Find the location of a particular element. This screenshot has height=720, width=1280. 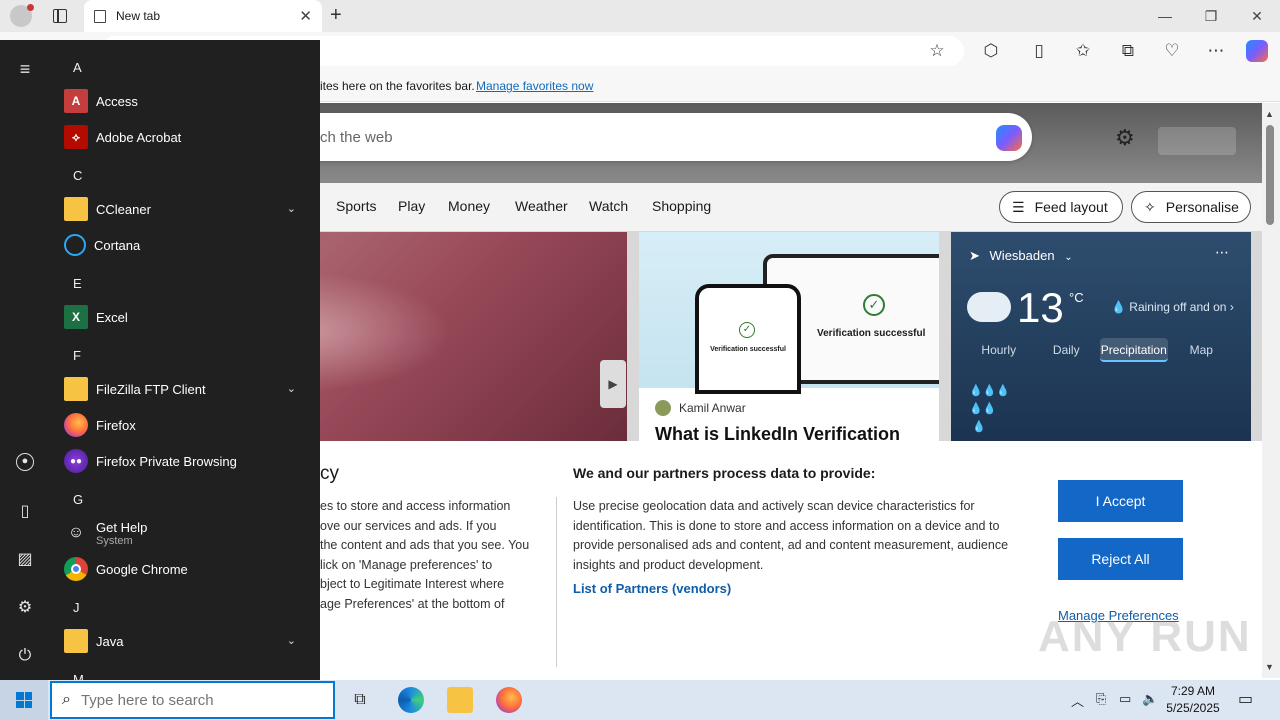

close-window-button: ✕ is located at coordinates (1257, 16).